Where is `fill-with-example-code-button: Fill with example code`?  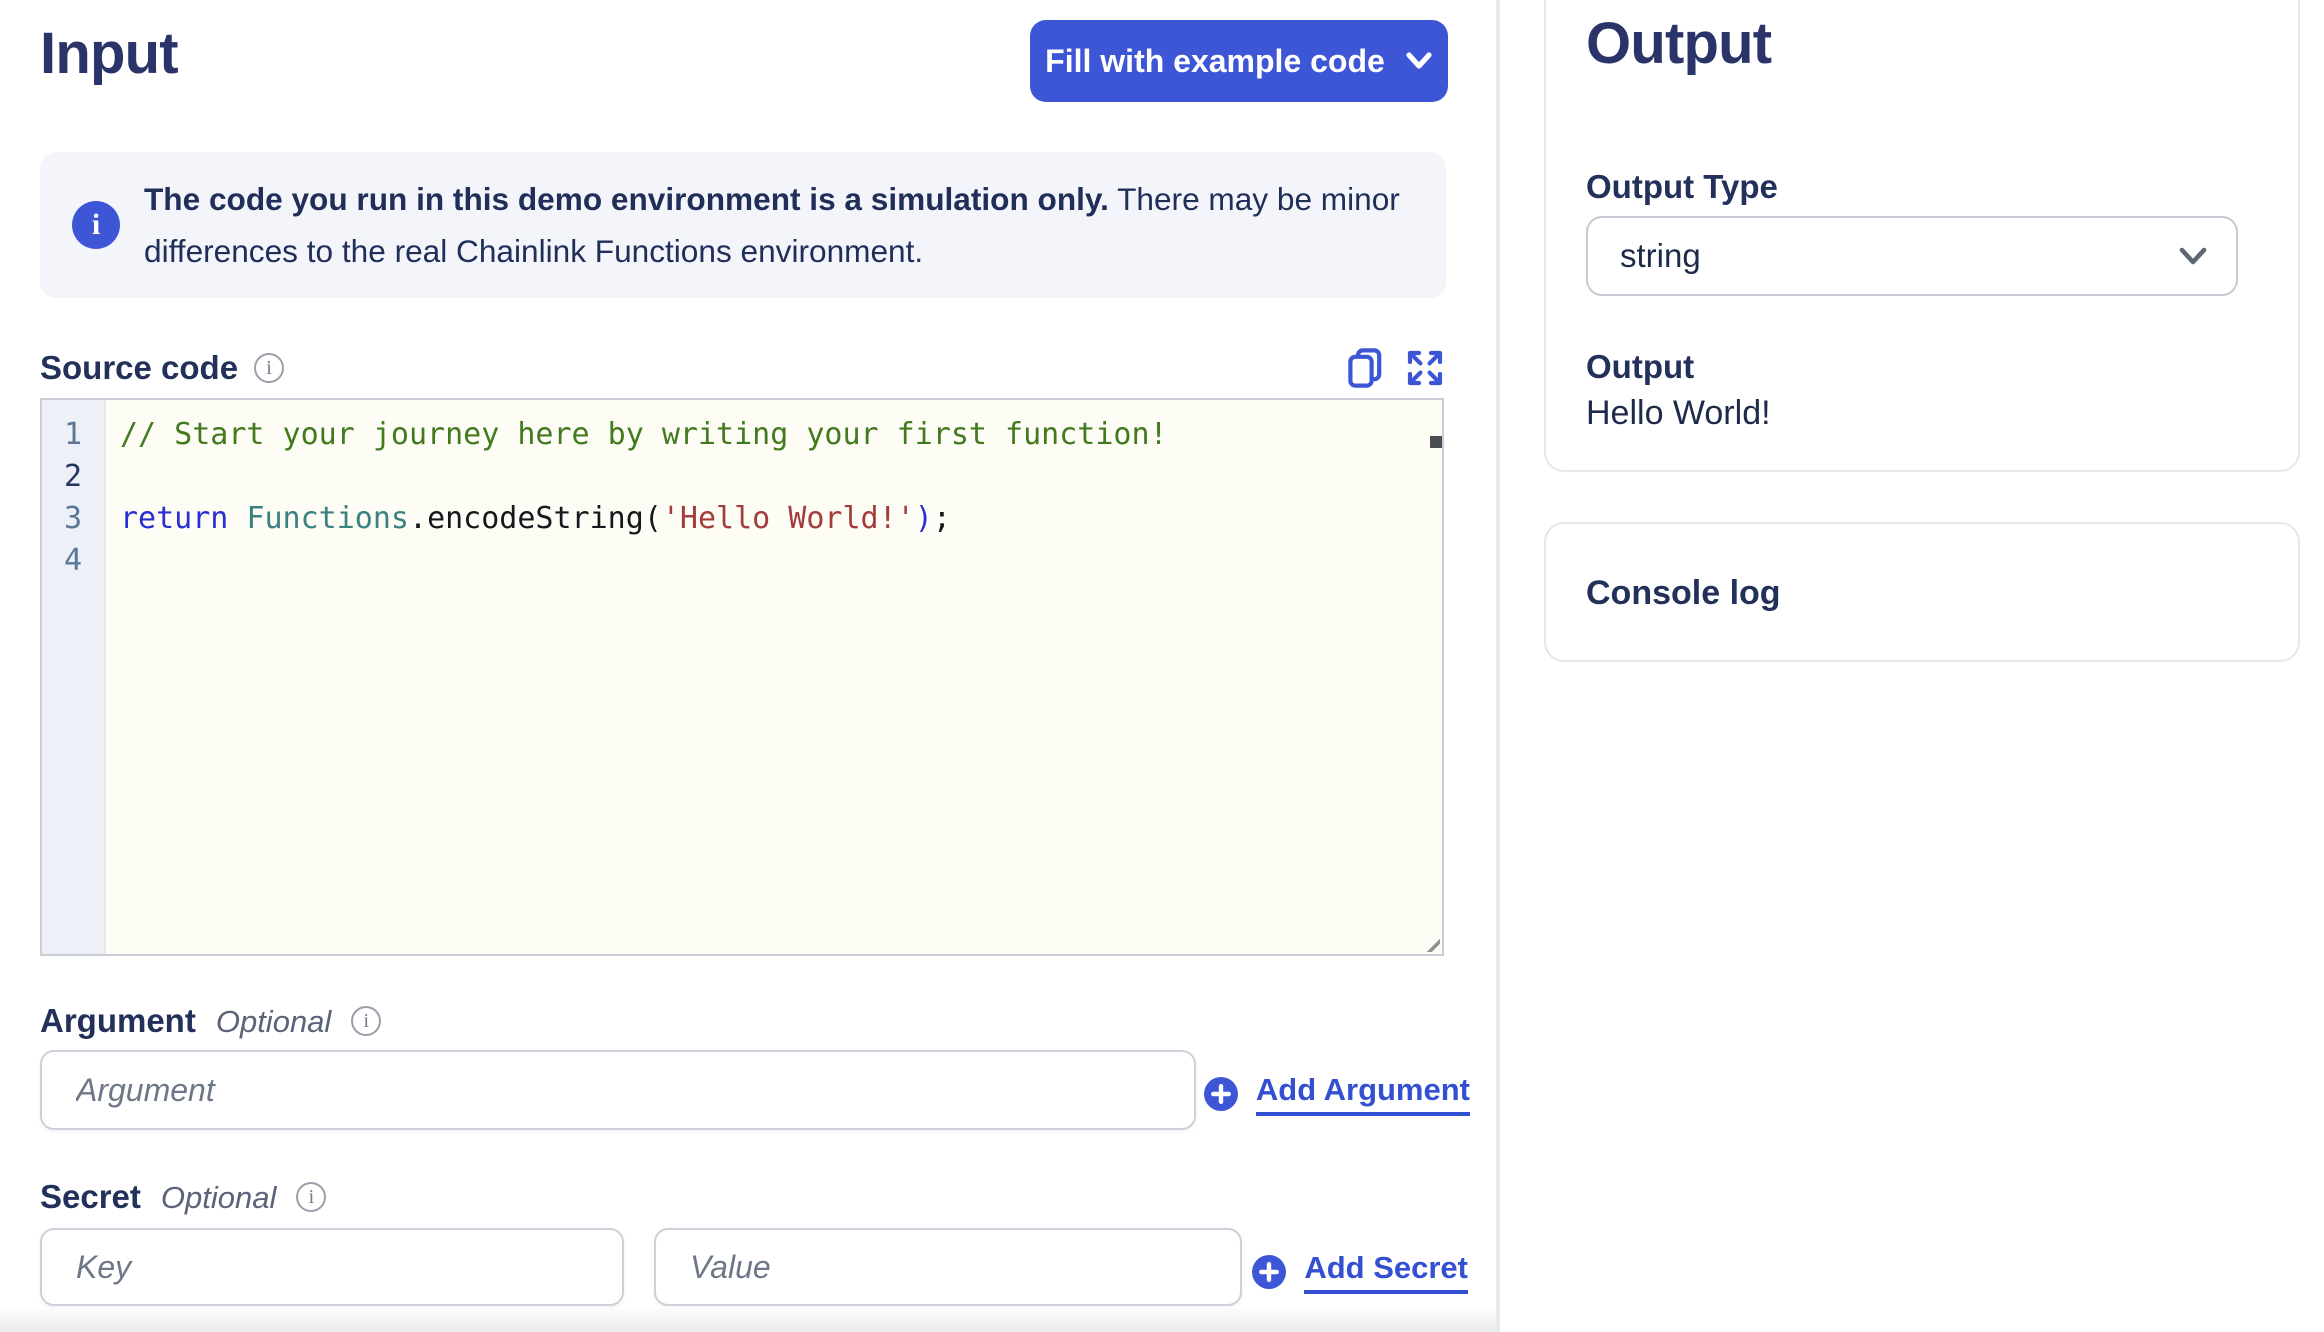
fill-with-example-code-button: Fill with example code is located at coordinates (1239, 61).